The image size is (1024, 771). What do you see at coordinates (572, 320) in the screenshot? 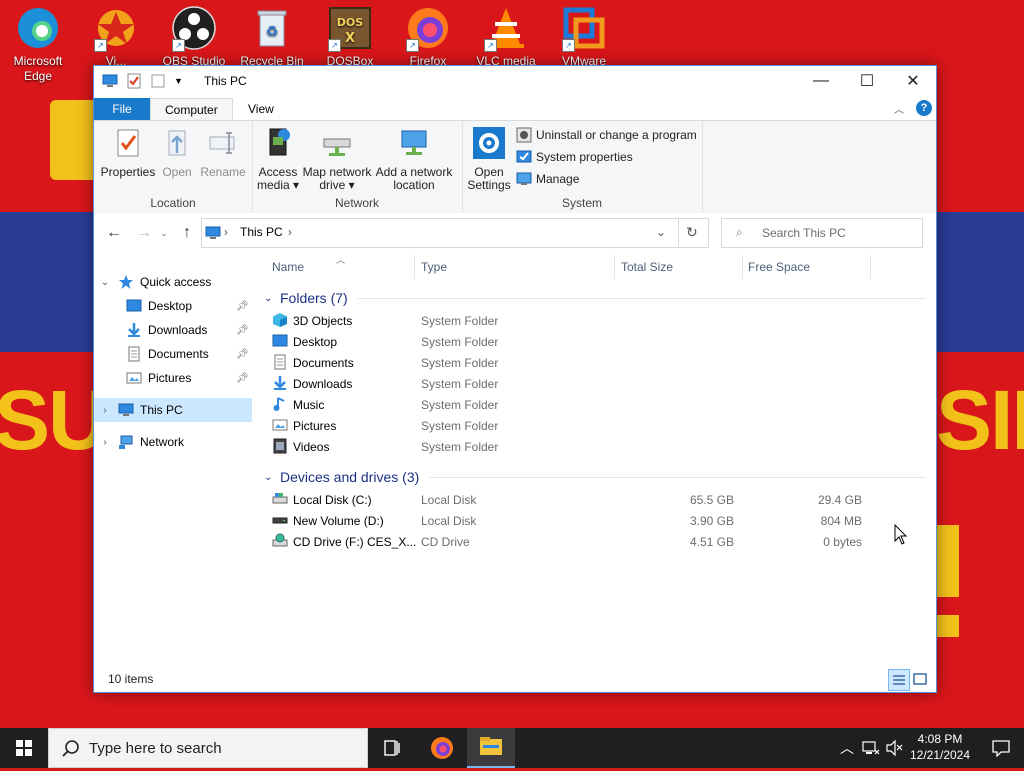
I see `list-item: 3D Objects System Folder` at bounding box center [572, 320].